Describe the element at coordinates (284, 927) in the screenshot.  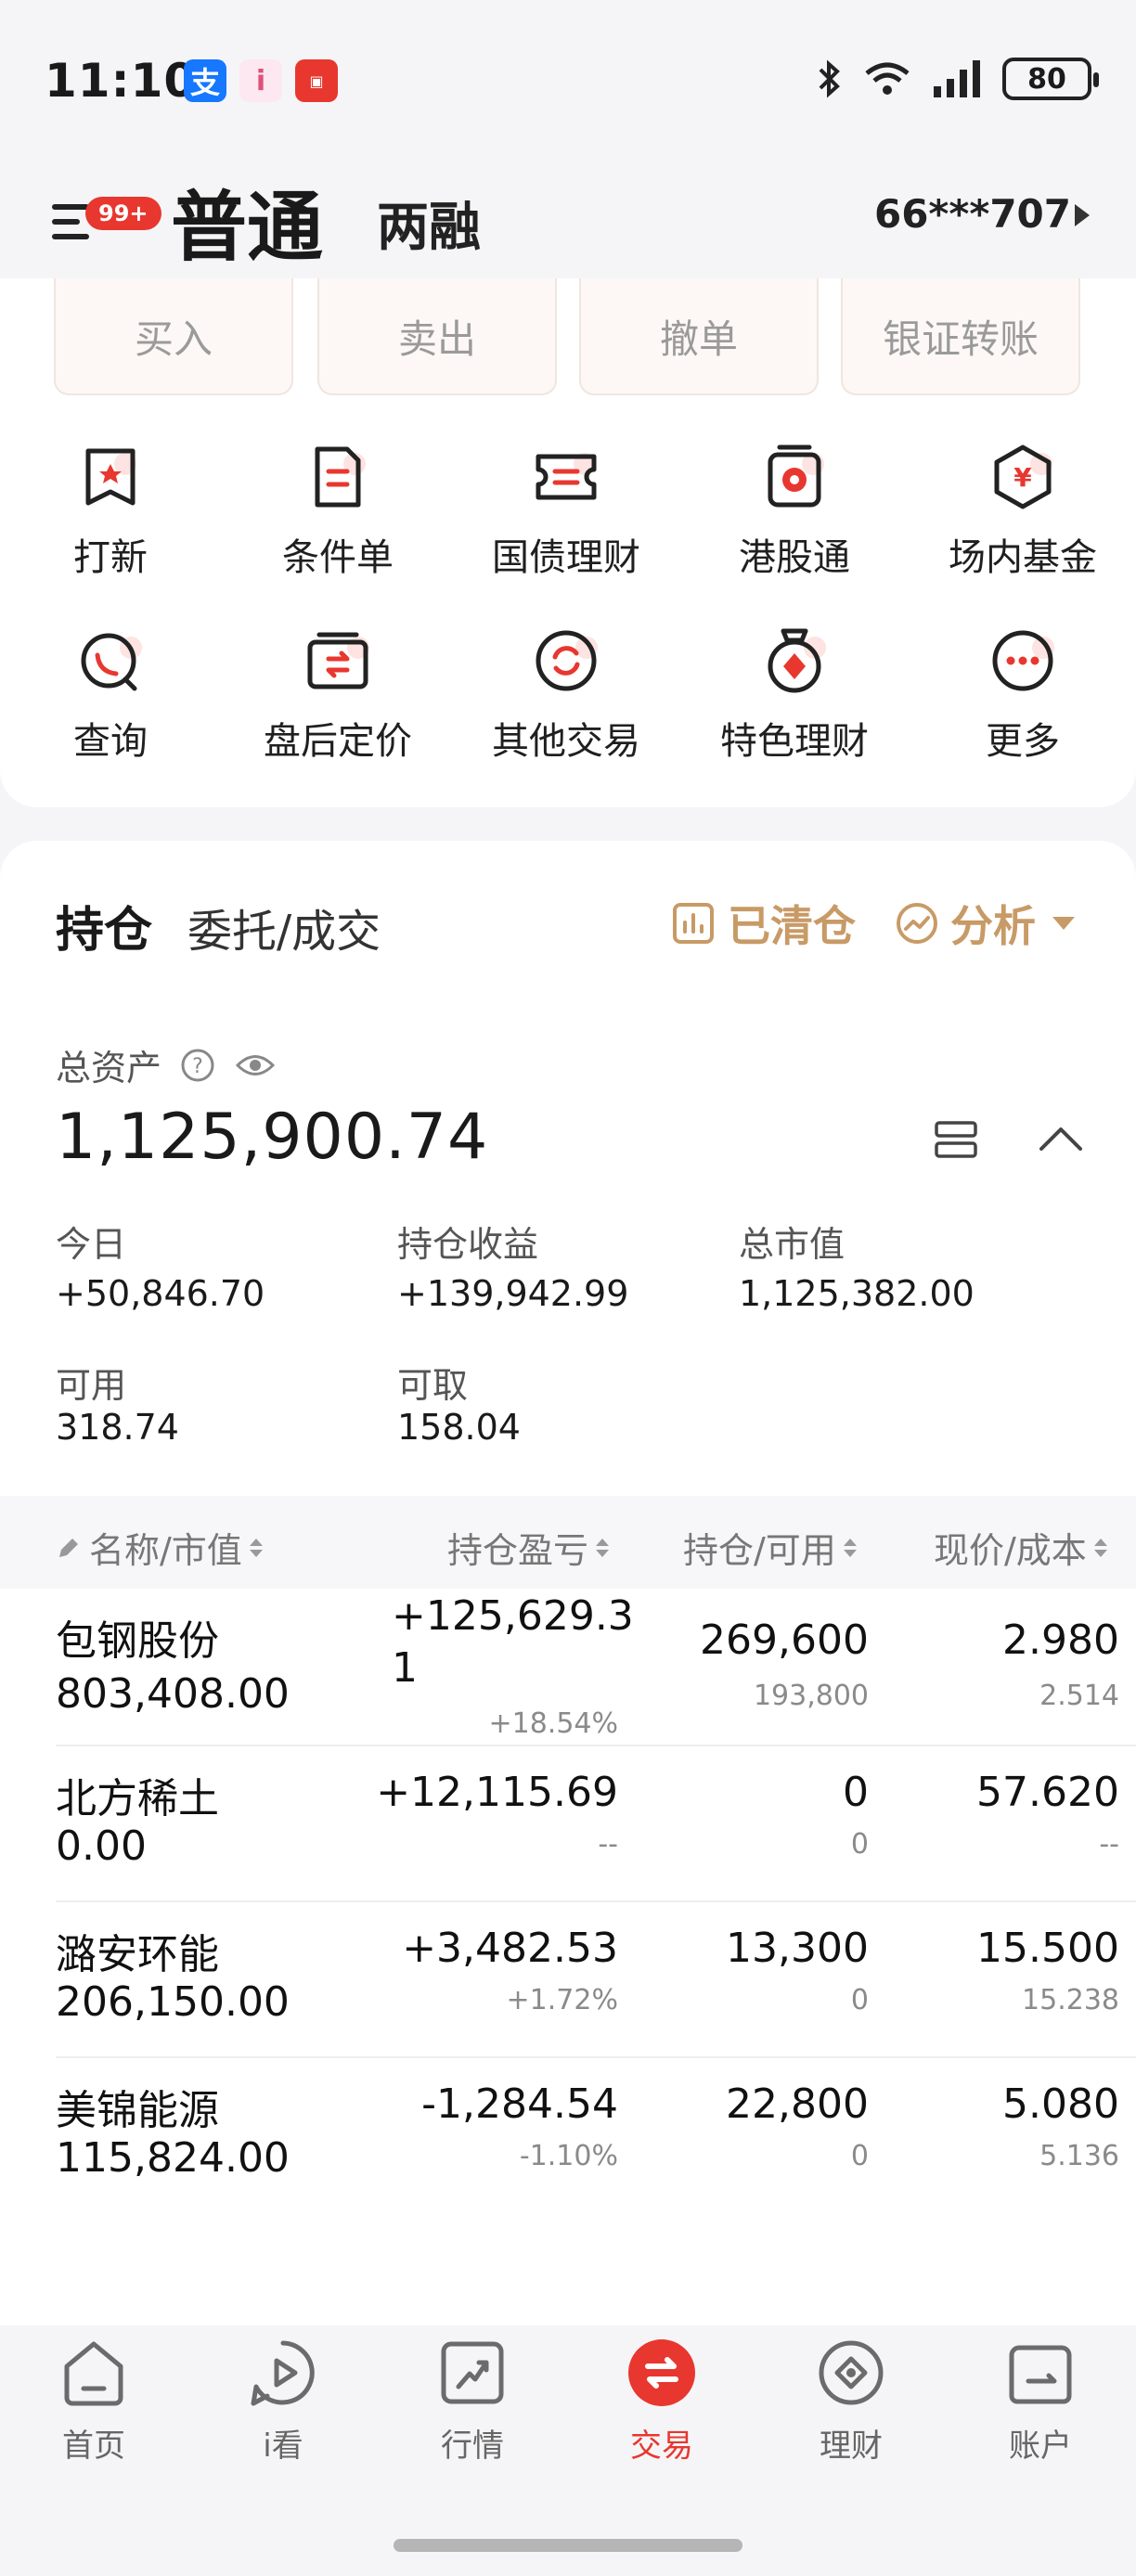
I see `tab-orders: 委托/成交` at that location.